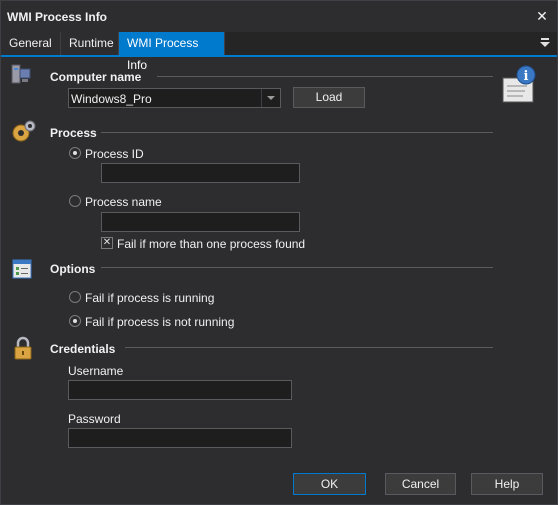 This screenshot has width=558, height=505. Describe the element at coordinates (96, 77) in the screenshot. I see `computer-name-heading: Computer name` at that location.